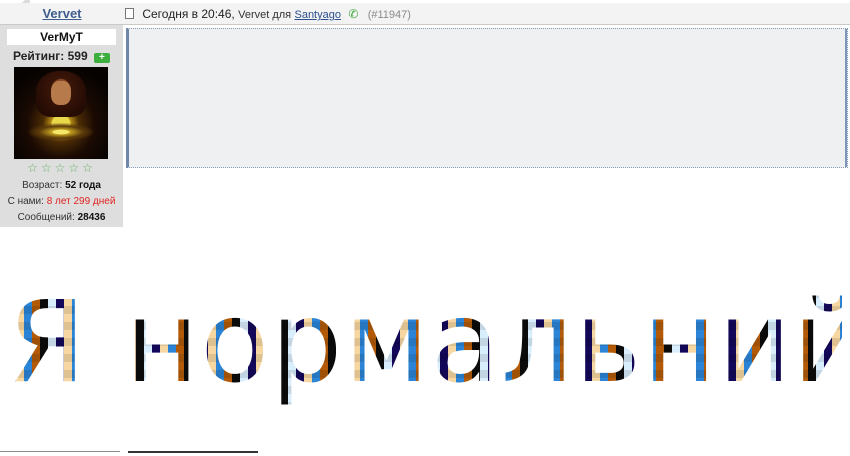  I want to click on author-link: Vervet, so click(62, 13).